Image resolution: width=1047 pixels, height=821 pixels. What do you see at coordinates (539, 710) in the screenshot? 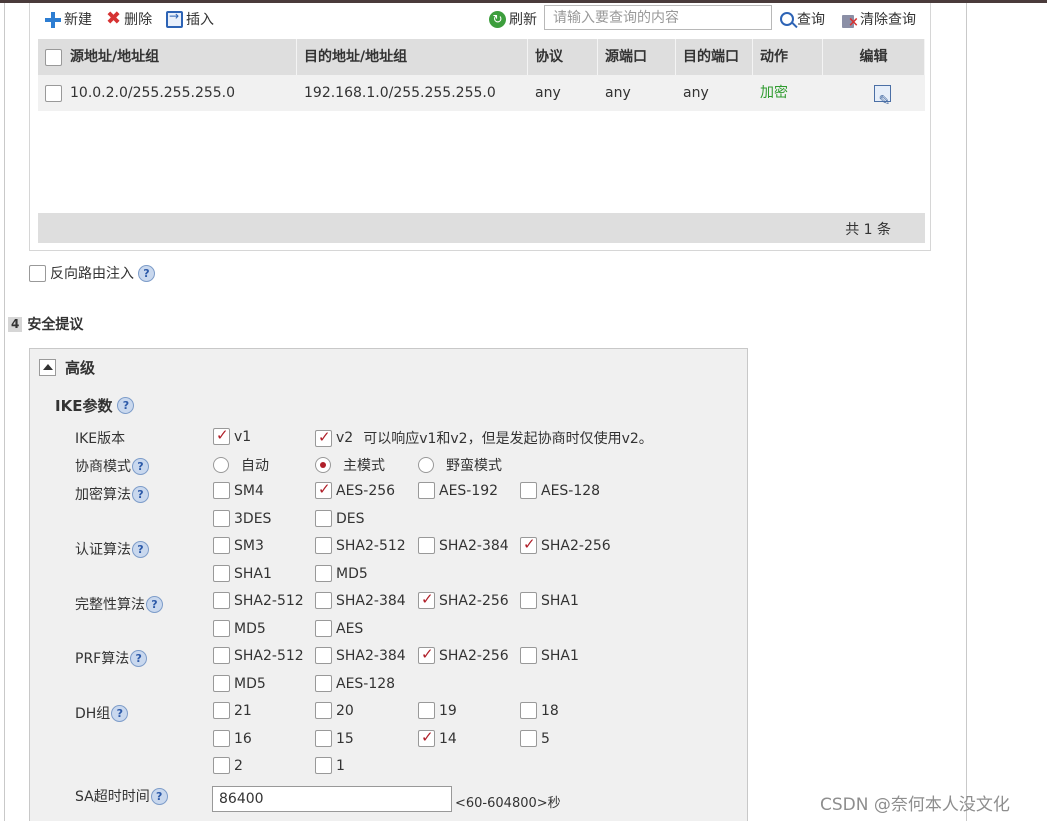
I see `dh-option: 18` at bounding box center [539, 710].